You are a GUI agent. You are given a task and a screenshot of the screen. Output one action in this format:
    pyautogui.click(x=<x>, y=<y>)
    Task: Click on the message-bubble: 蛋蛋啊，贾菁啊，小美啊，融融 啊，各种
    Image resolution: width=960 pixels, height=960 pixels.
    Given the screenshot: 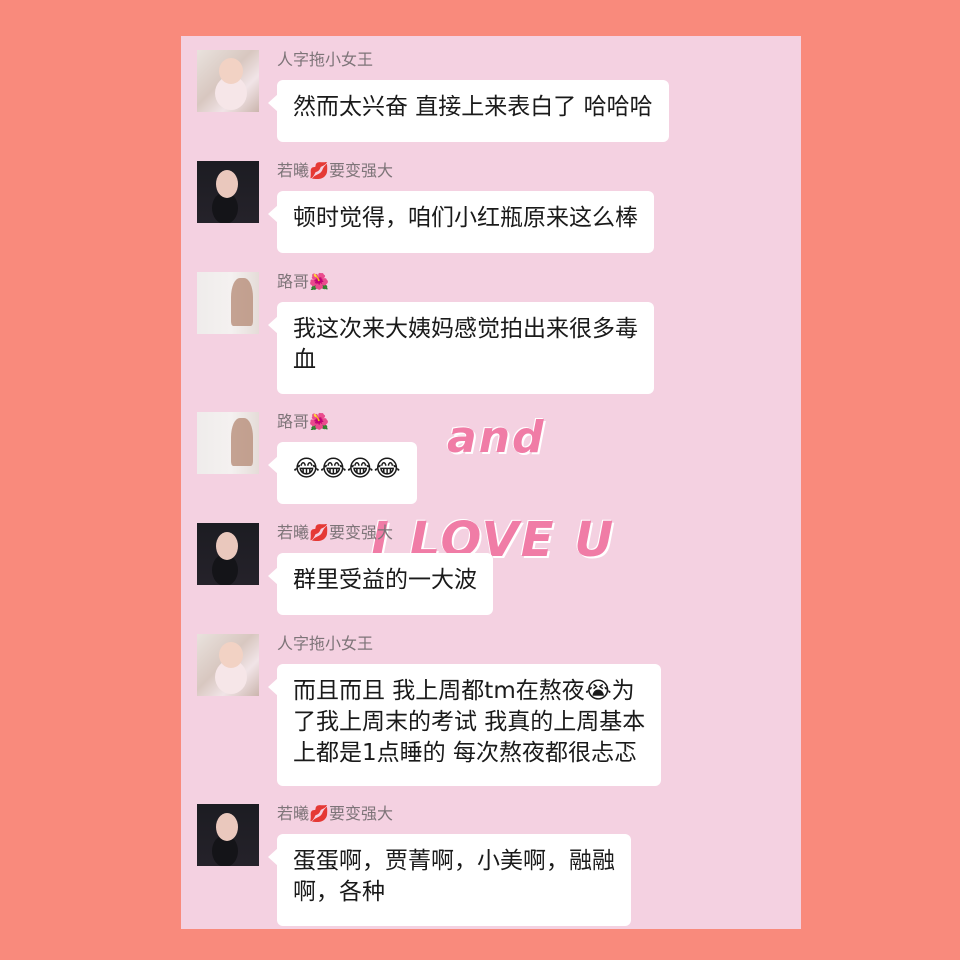 What is the action you would take?
    pyautogui.click(x=449, y=880)
    